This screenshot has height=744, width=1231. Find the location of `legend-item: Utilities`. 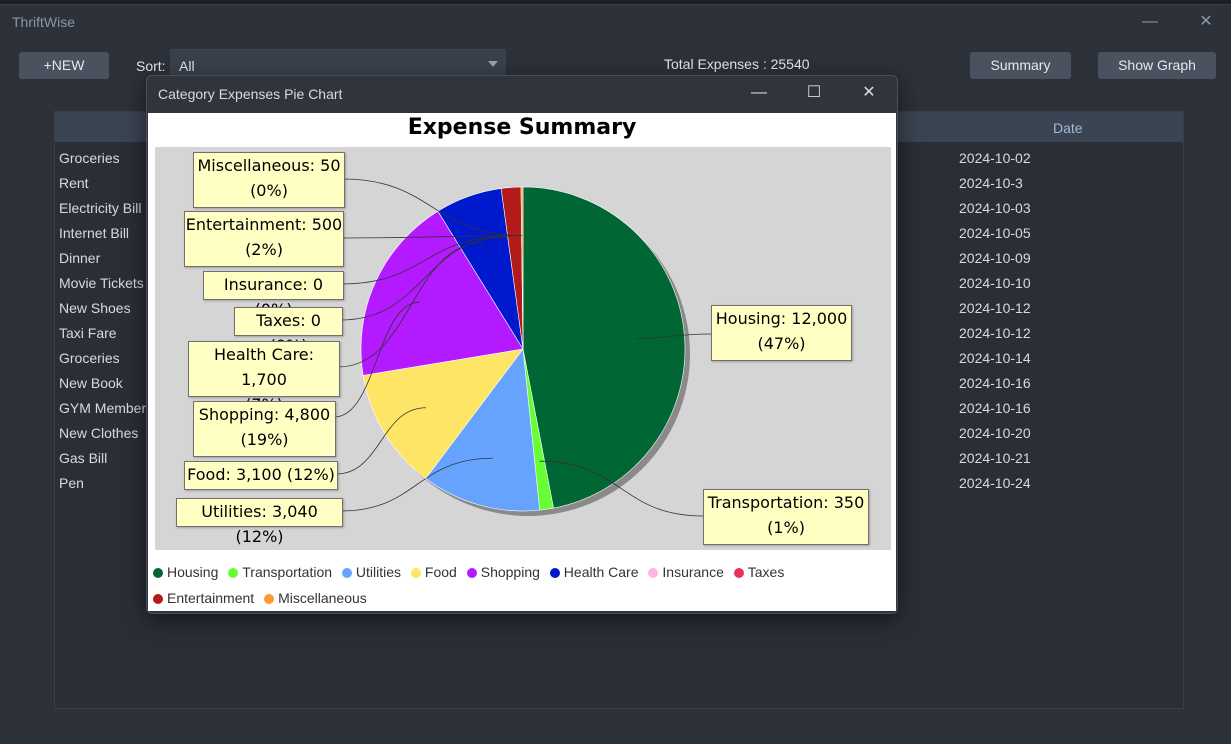

legend-item: Utilities is located at coordinates (371, 572).